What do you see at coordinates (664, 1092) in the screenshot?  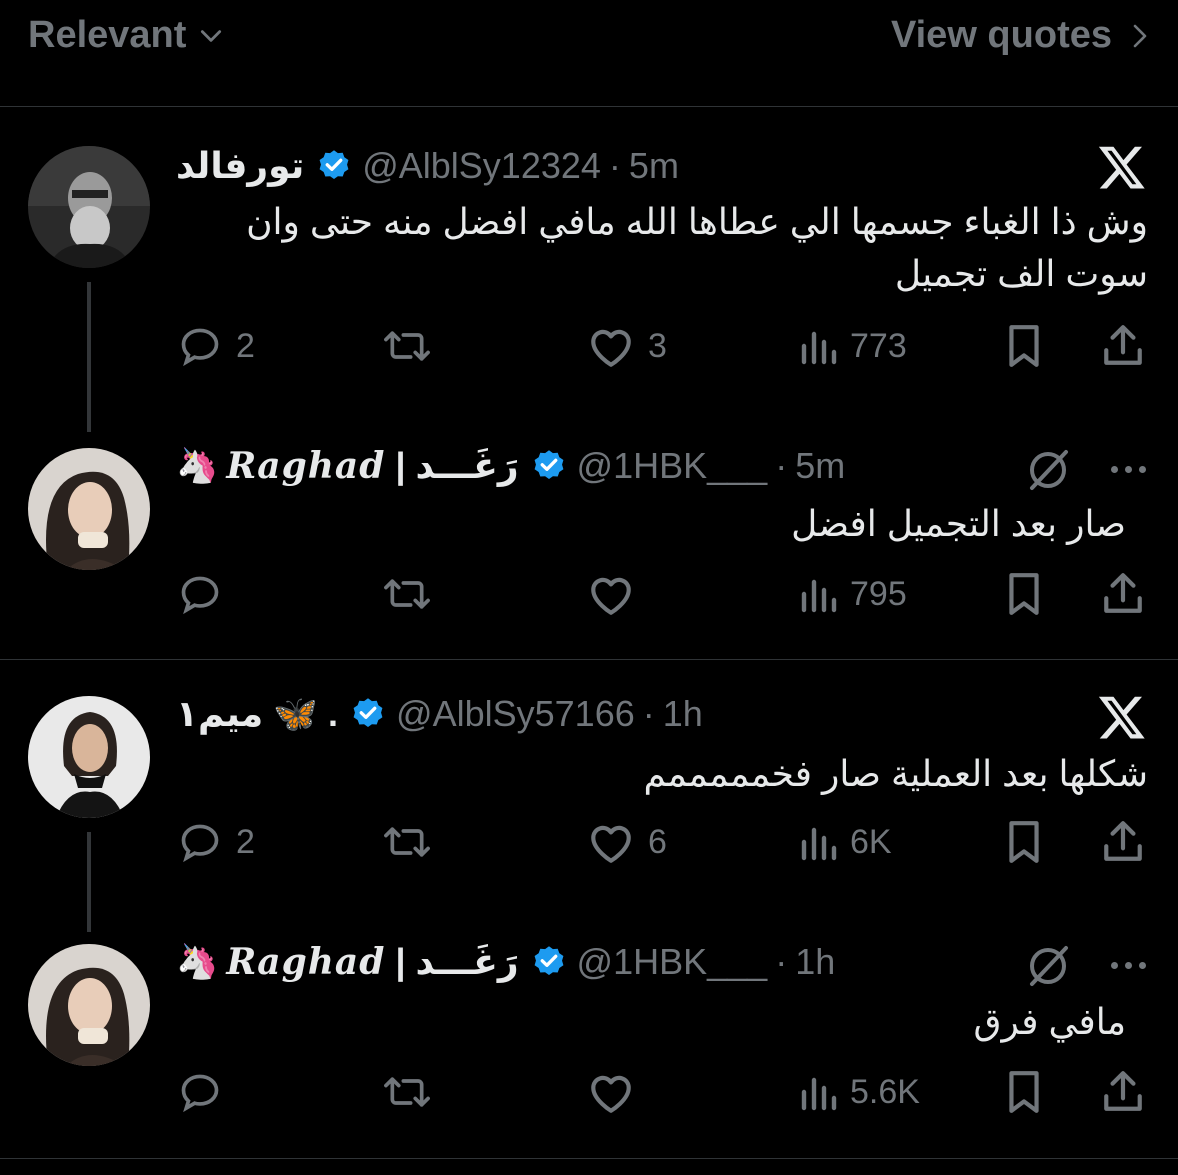 I see `tweet-actions: 5.6K` at bounding box center [664, 1092].